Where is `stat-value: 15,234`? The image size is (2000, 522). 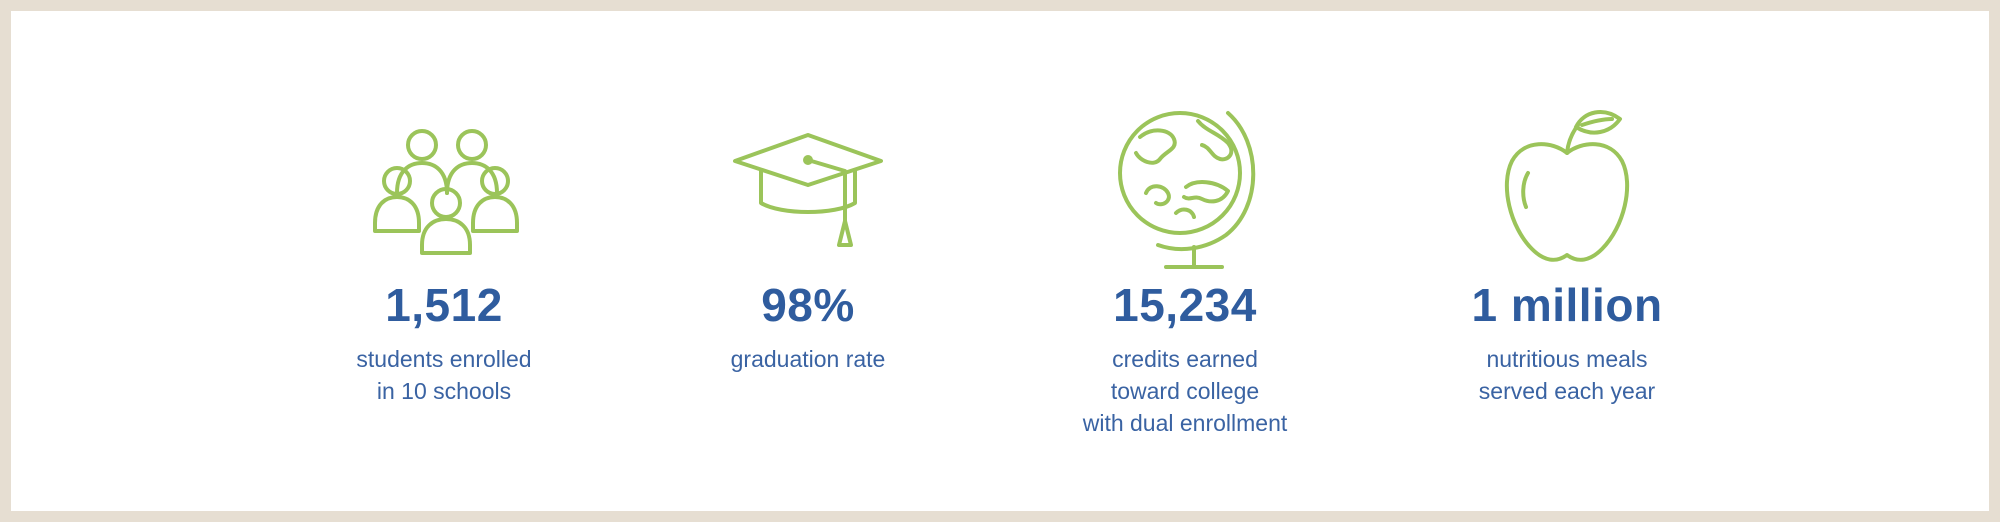 stat-value: 15,234 is located at coordinates (1185, 305).